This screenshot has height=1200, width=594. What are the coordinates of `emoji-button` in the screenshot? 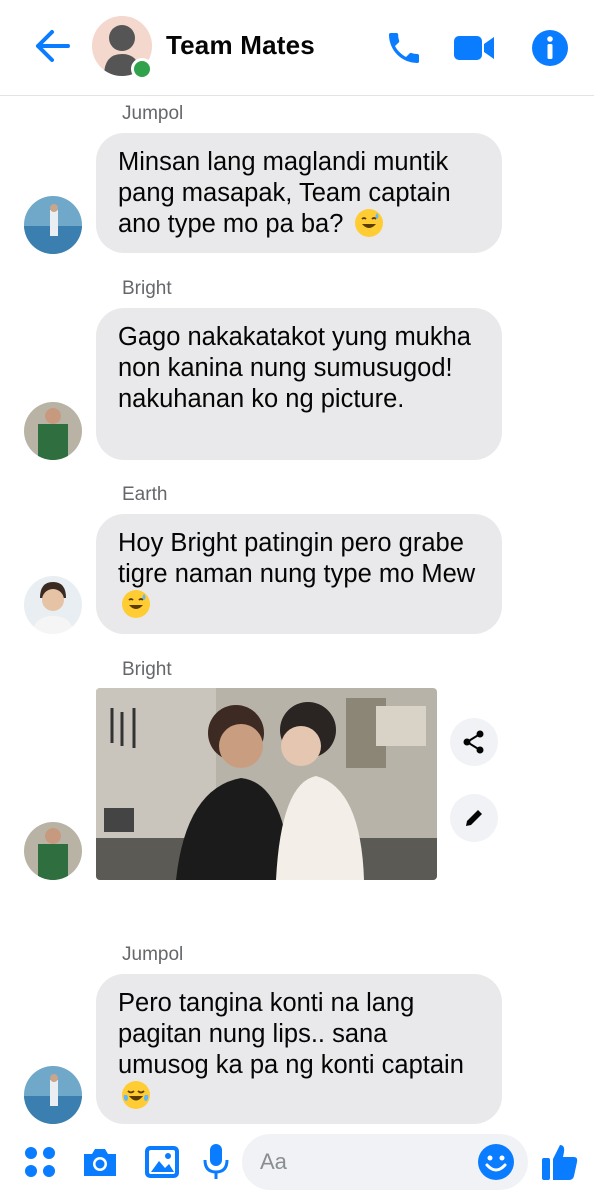 It's located at (496, 1162).